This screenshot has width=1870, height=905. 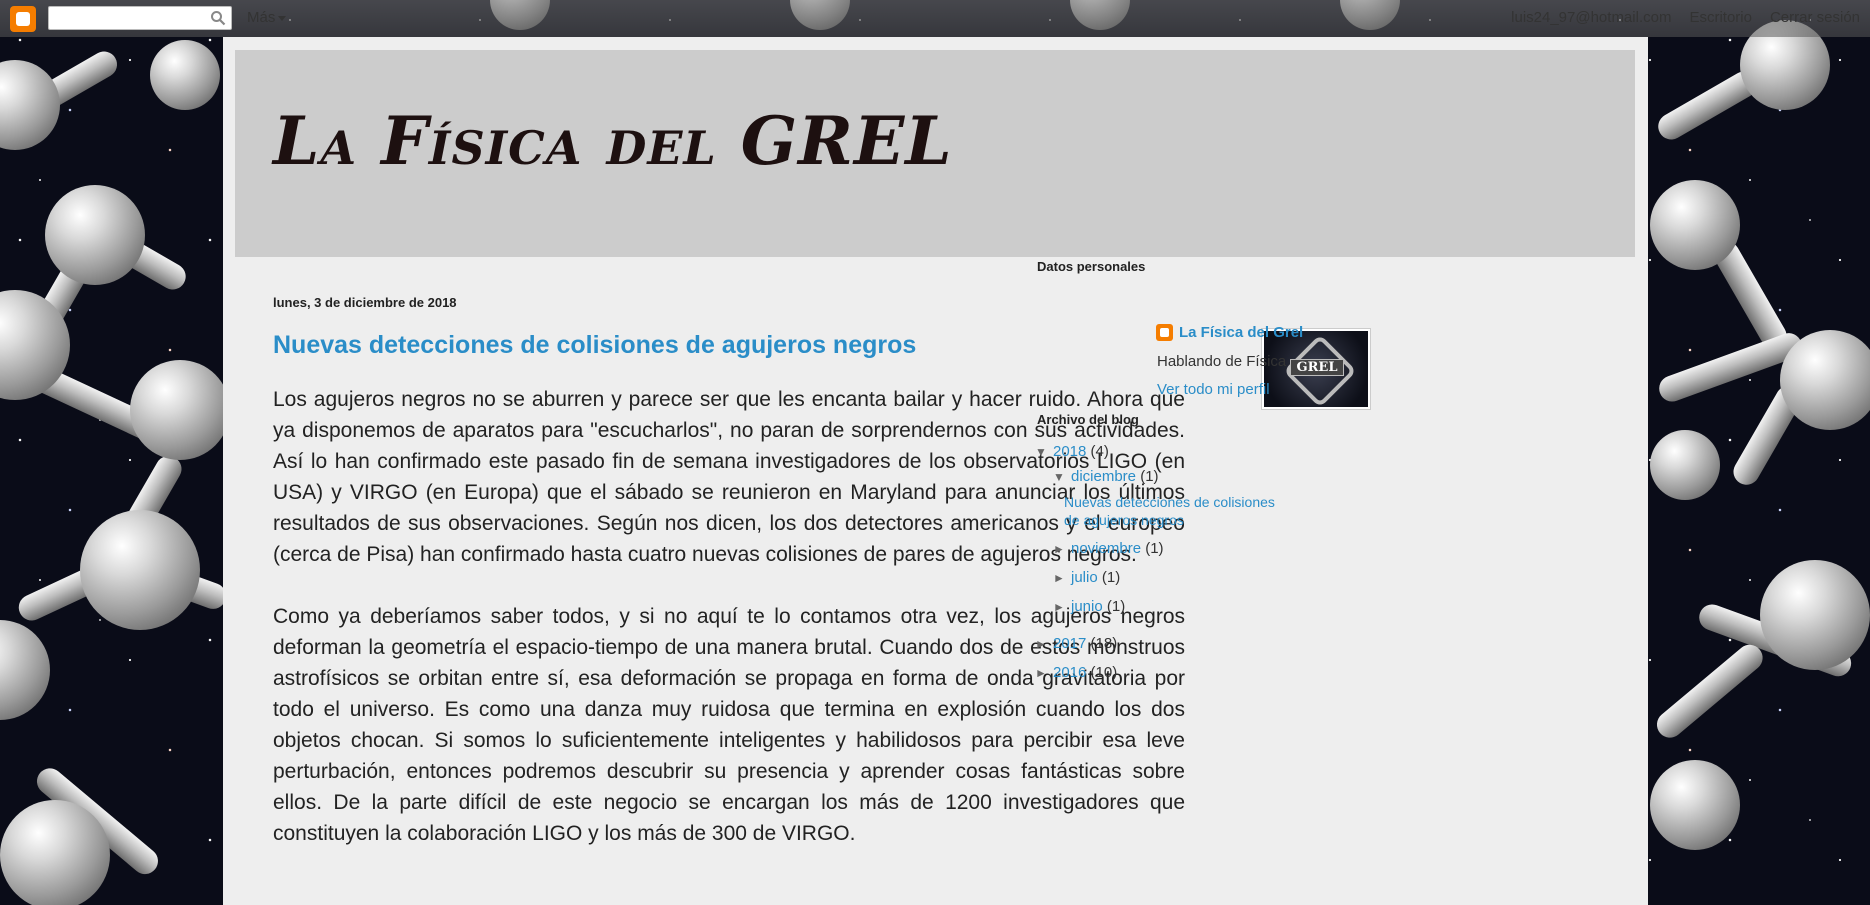 I want to click on archive-month-link: diciembre, so click(x=1103, y=476).